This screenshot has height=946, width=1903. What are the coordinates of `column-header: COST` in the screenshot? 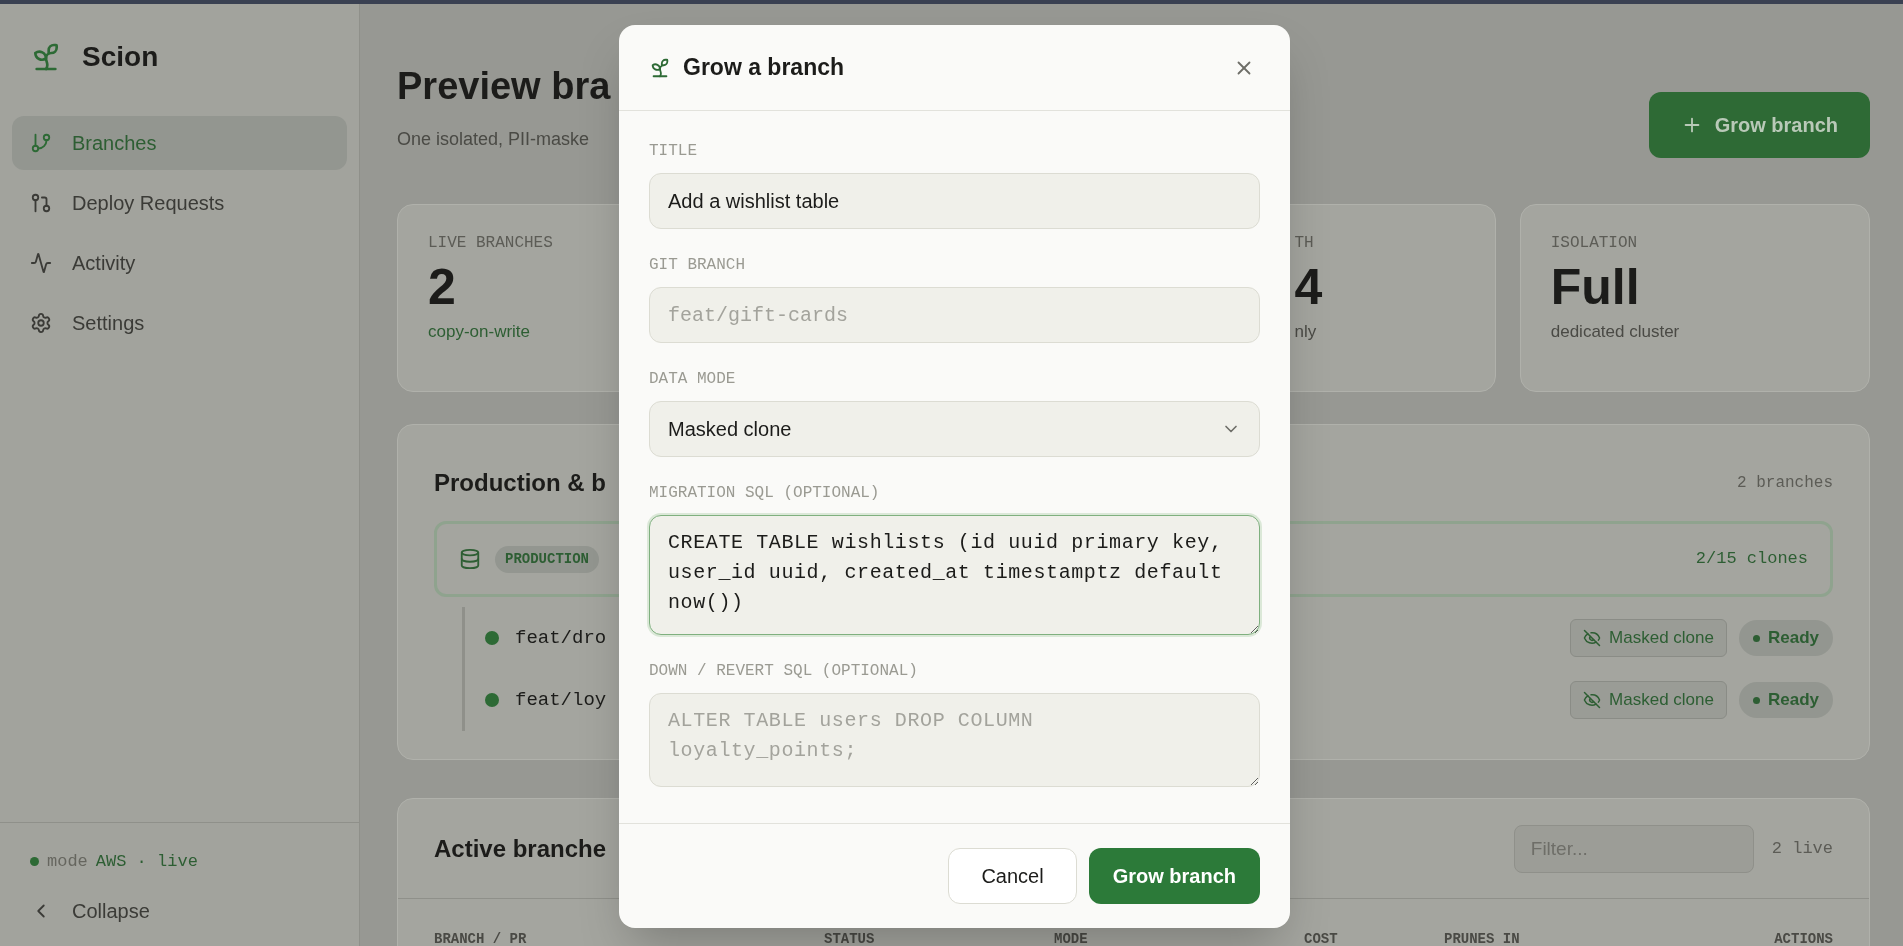 It's located at (1321, 939).